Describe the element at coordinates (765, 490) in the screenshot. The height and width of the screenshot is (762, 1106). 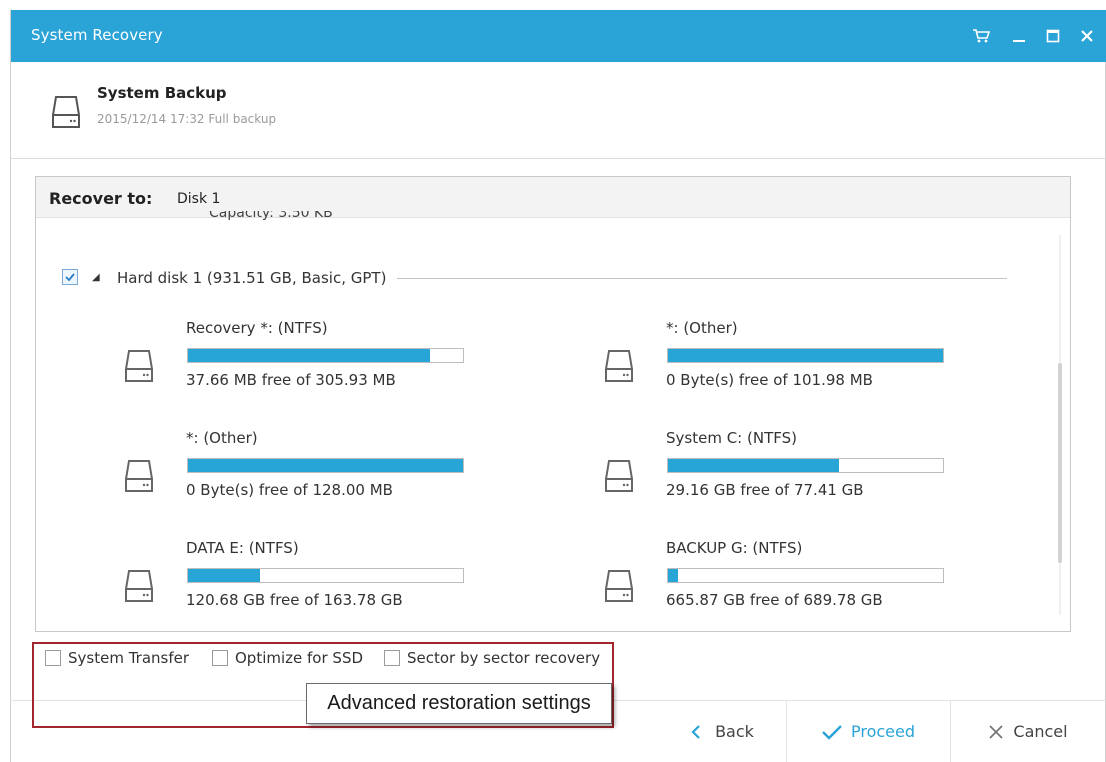
I see `partition-free-space: 29.16 GB free of 77.41 GB` at that location.